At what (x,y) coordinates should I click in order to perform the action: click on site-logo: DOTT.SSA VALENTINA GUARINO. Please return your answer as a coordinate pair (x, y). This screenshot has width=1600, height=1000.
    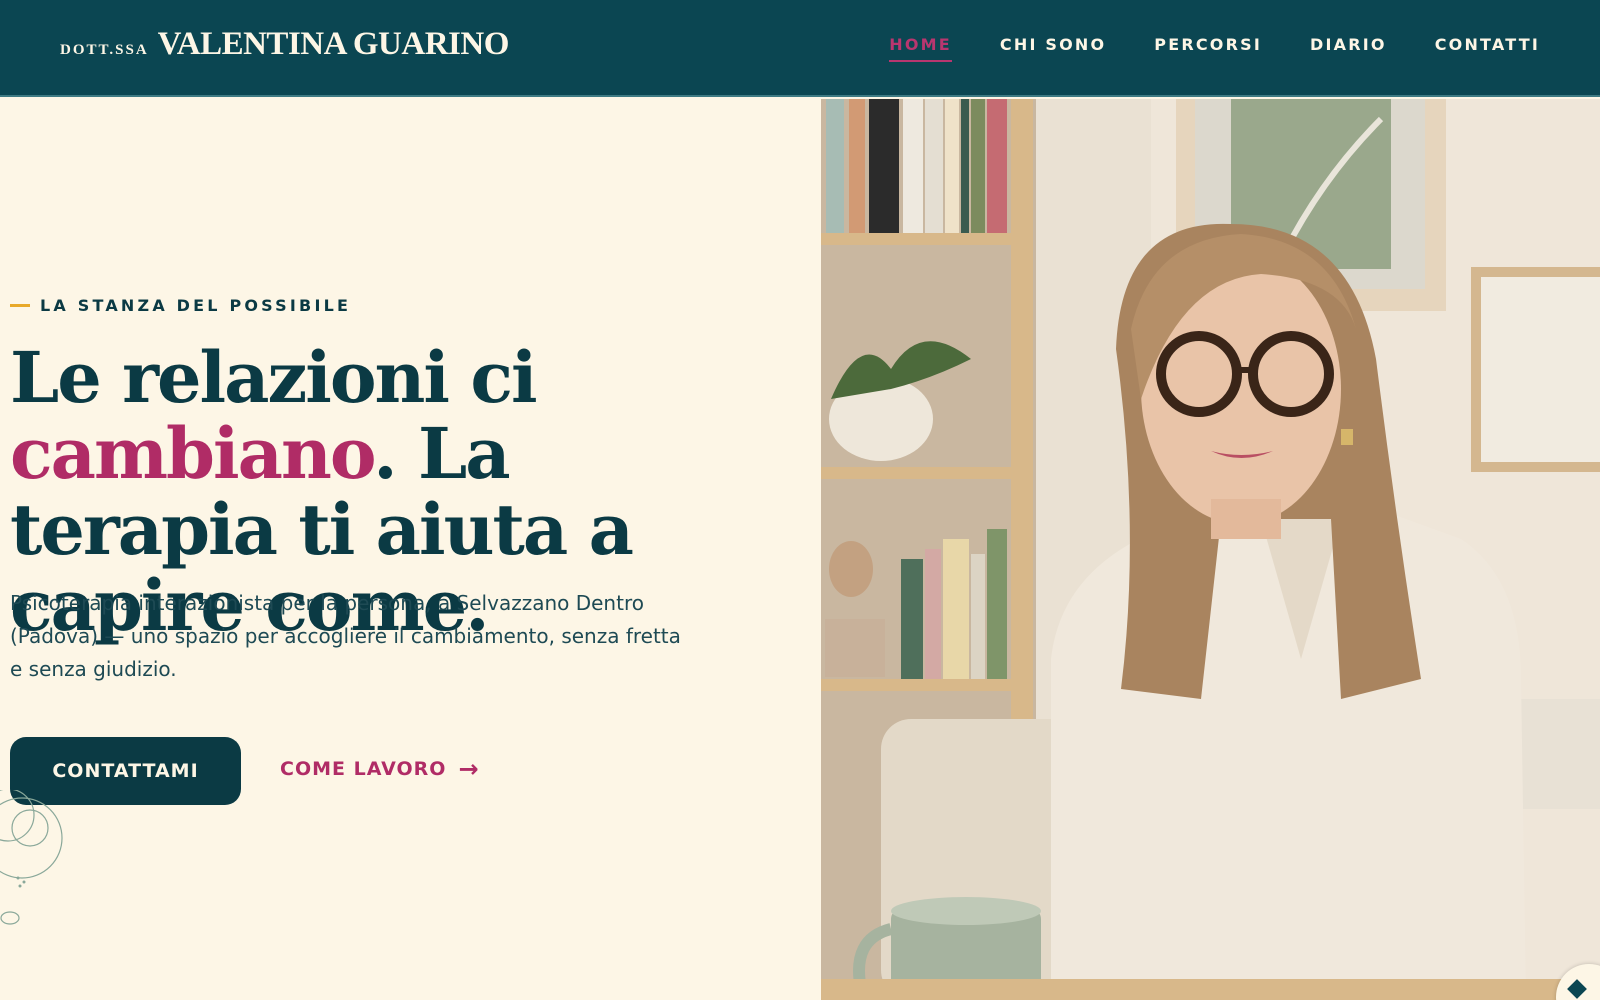
    Looking at the image, I should click on (284, 44).